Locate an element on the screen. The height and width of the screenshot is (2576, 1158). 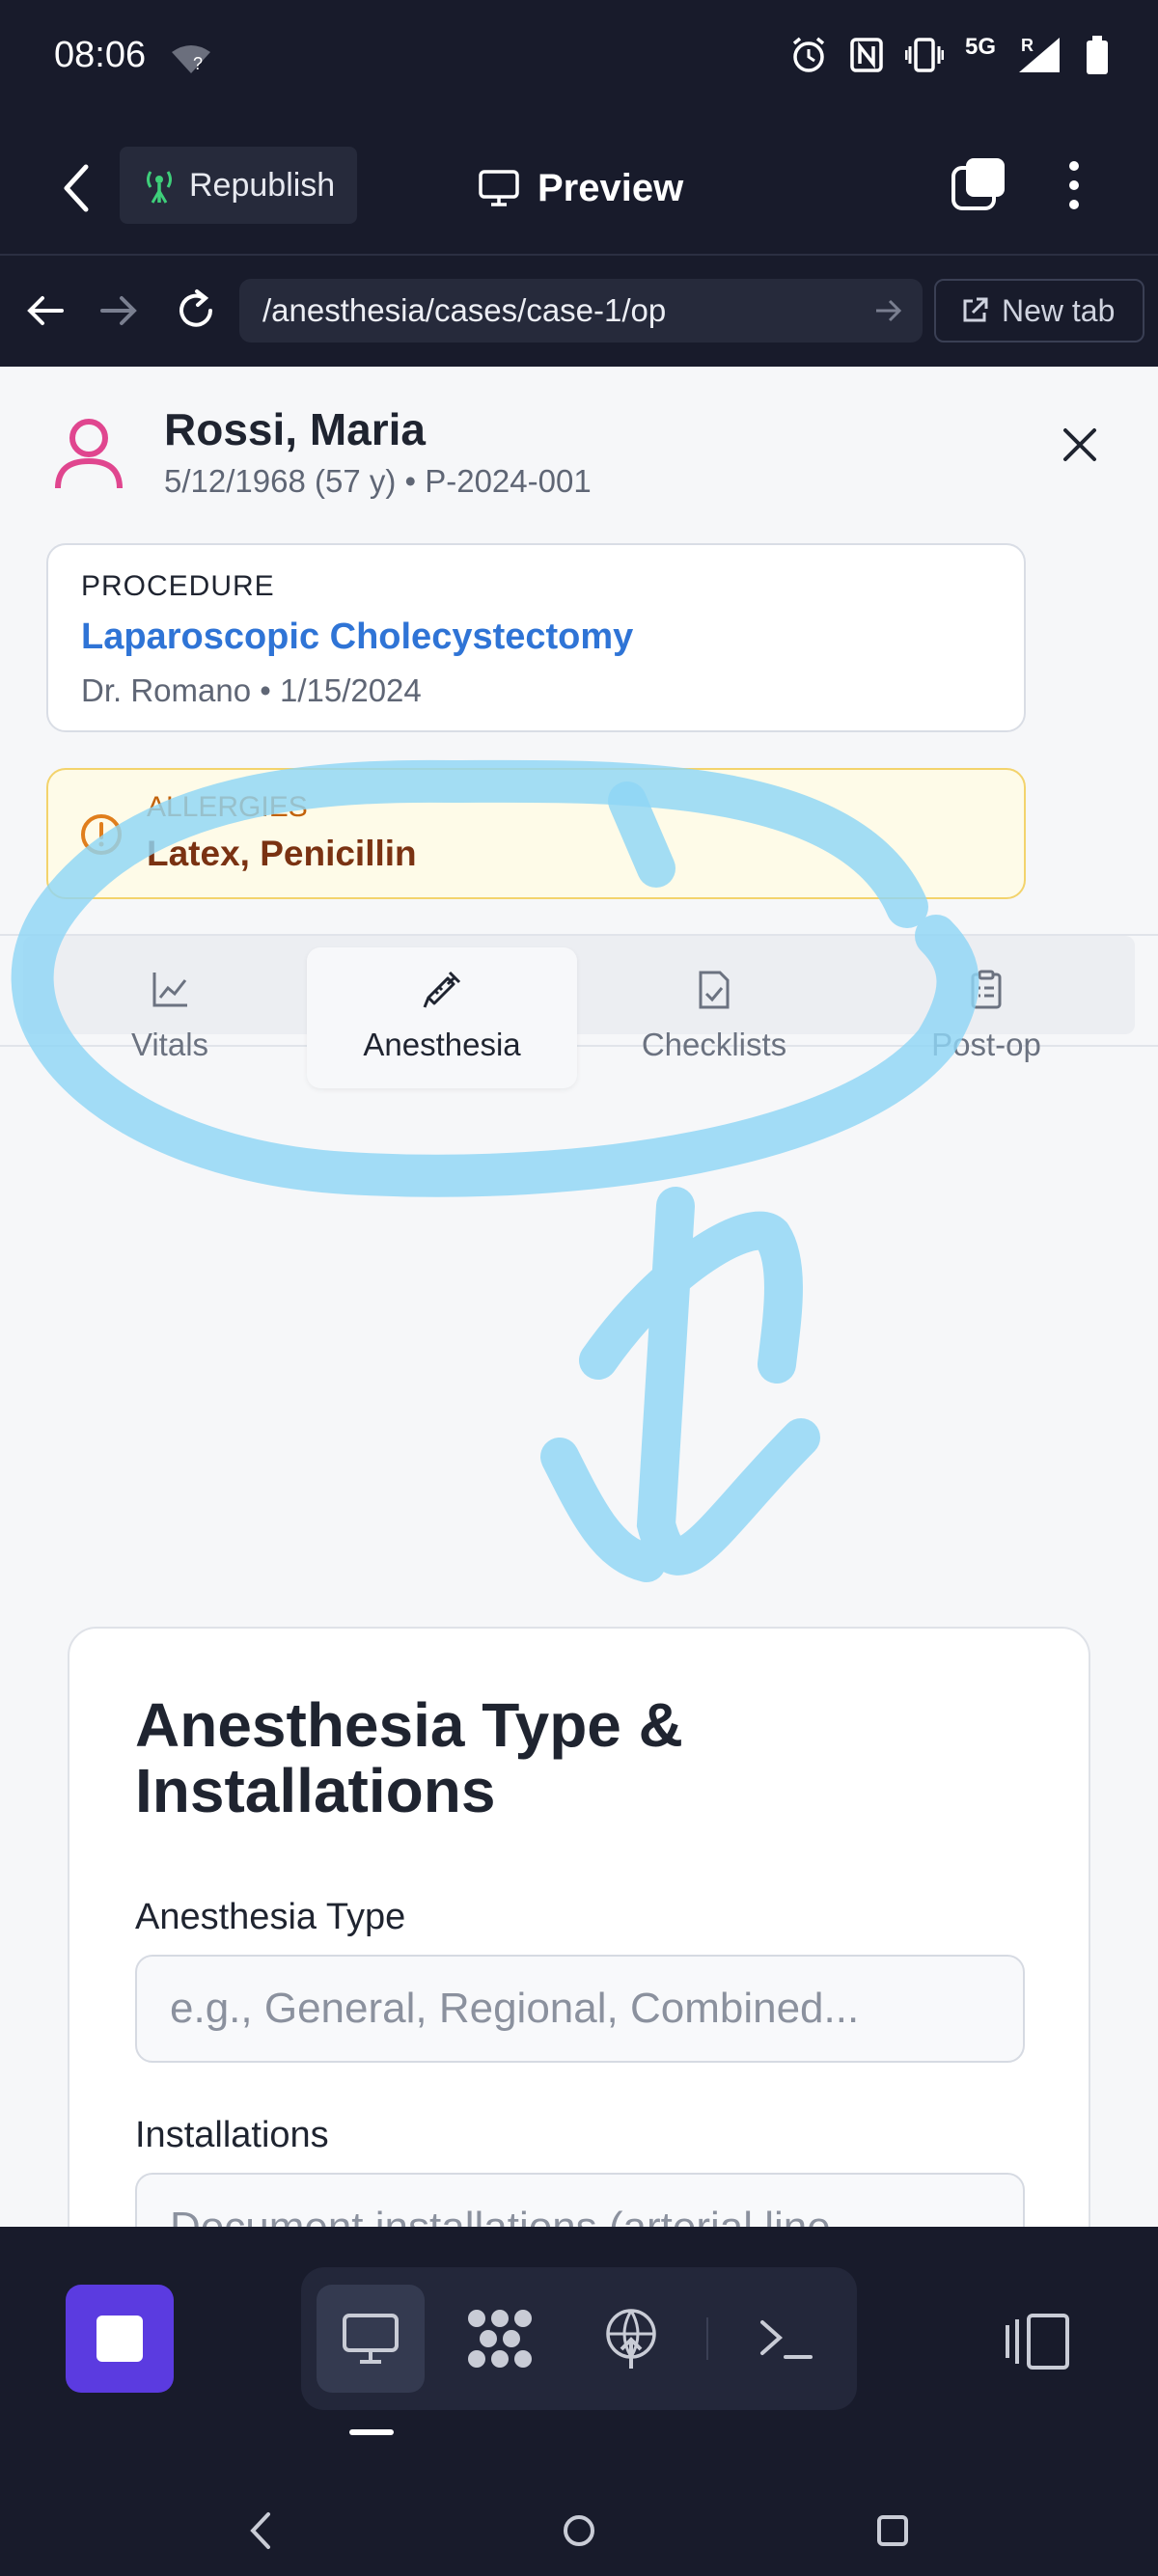
installations-placeholder: Document installations (arterial line, is located at coordinates (506, 2216).